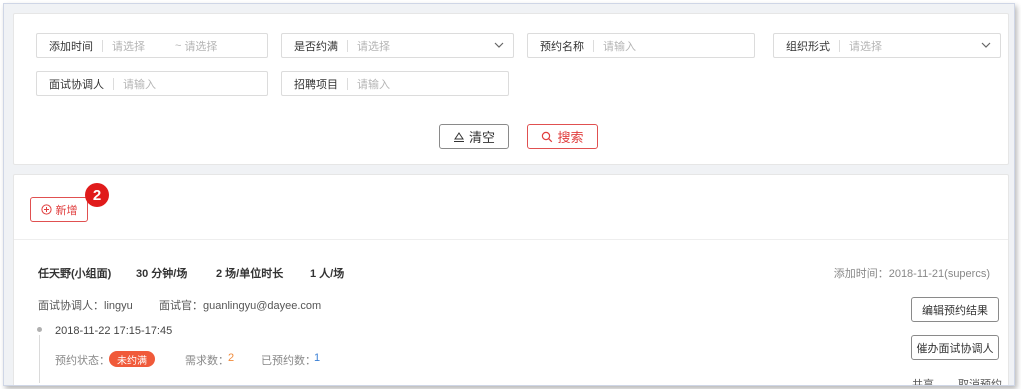 This screenshot has width=1021, height=389. Describe the element at coordinates (911, 274) in the screenshot. I see `added-time: 添加时间：2018-11-21(supercs)` at that location.